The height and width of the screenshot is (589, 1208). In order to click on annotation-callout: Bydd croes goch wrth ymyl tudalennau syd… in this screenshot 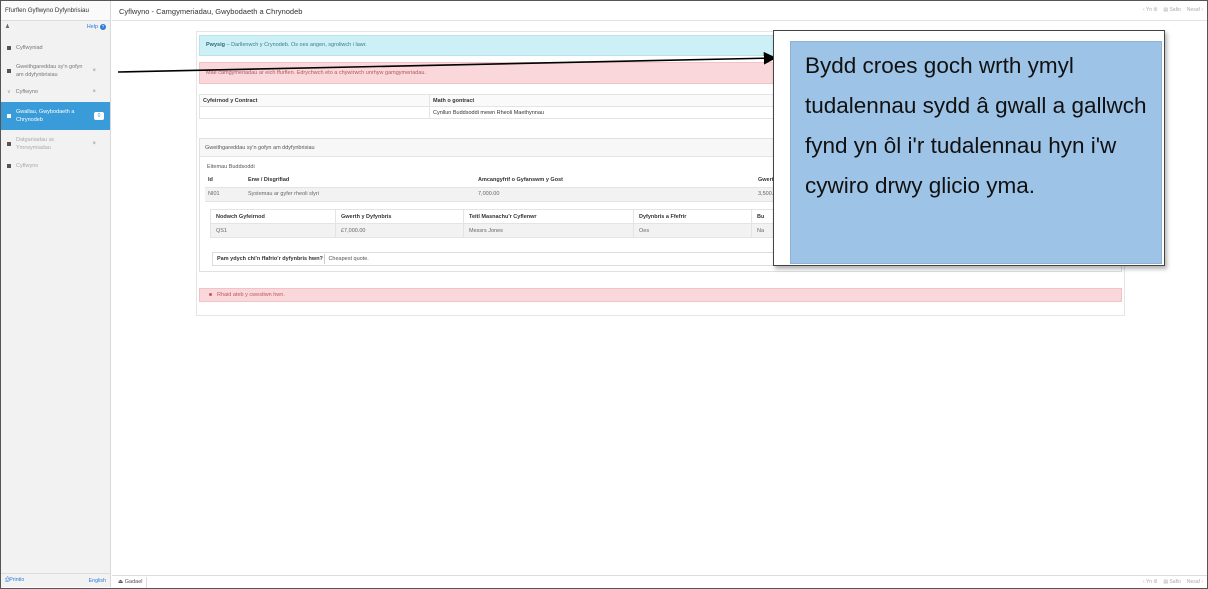, I will do `click(969, 148)`.